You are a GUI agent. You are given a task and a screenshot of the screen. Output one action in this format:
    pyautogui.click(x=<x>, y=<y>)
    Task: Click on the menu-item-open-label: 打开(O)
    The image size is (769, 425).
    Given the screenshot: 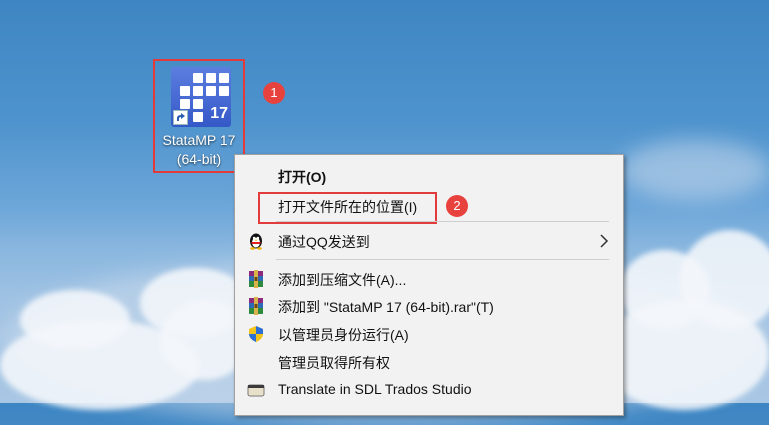 What is the action you would take?
    pyautogui.click(x=302, y=177)
    